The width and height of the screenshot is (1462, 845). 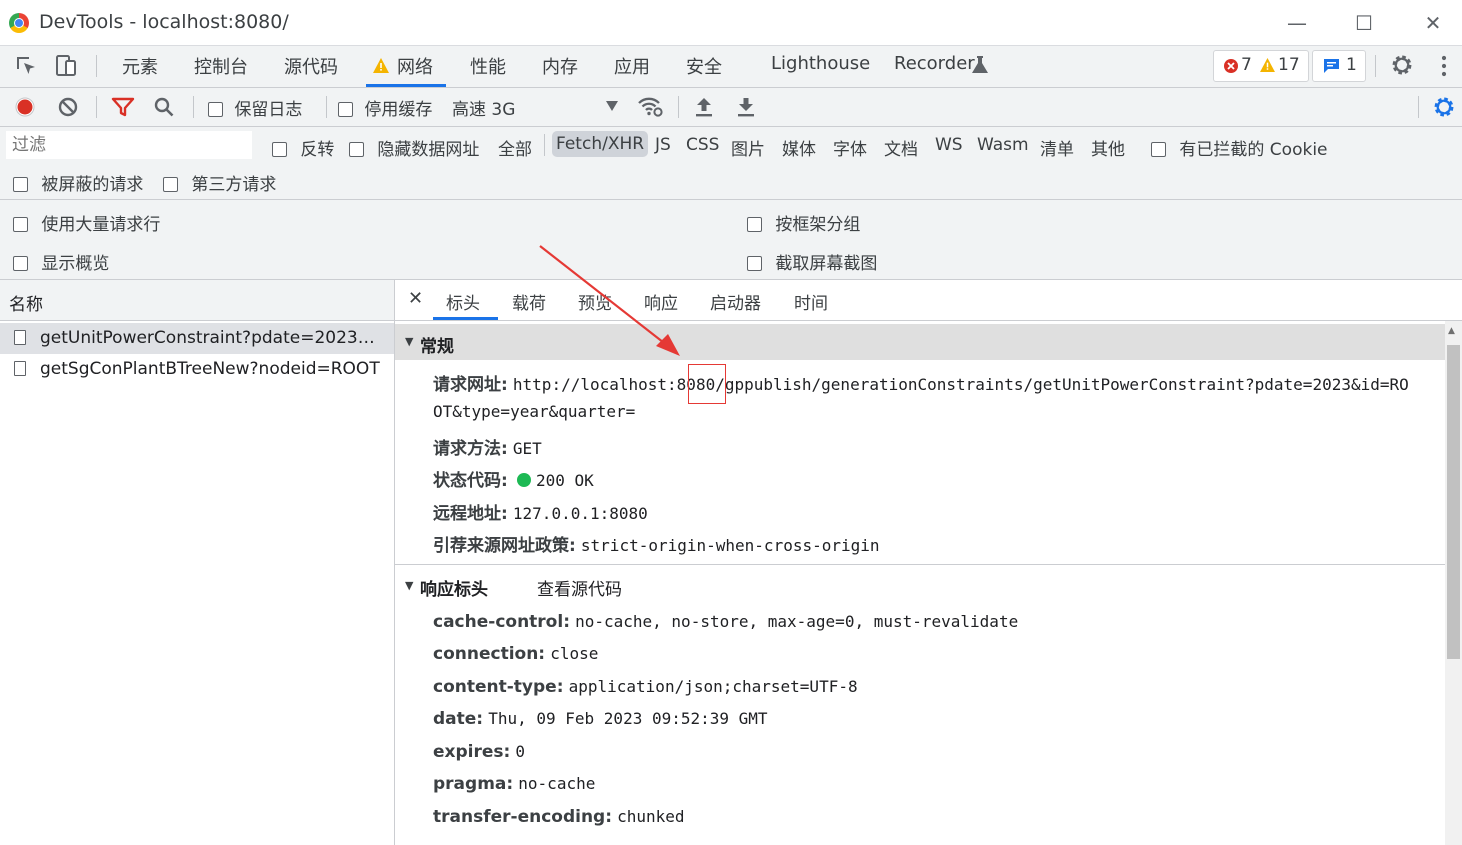 What do you see at coordinates (66, 66) in the screenshot?
I see `device-toolbar-icon` at bounding box center [66, 66].